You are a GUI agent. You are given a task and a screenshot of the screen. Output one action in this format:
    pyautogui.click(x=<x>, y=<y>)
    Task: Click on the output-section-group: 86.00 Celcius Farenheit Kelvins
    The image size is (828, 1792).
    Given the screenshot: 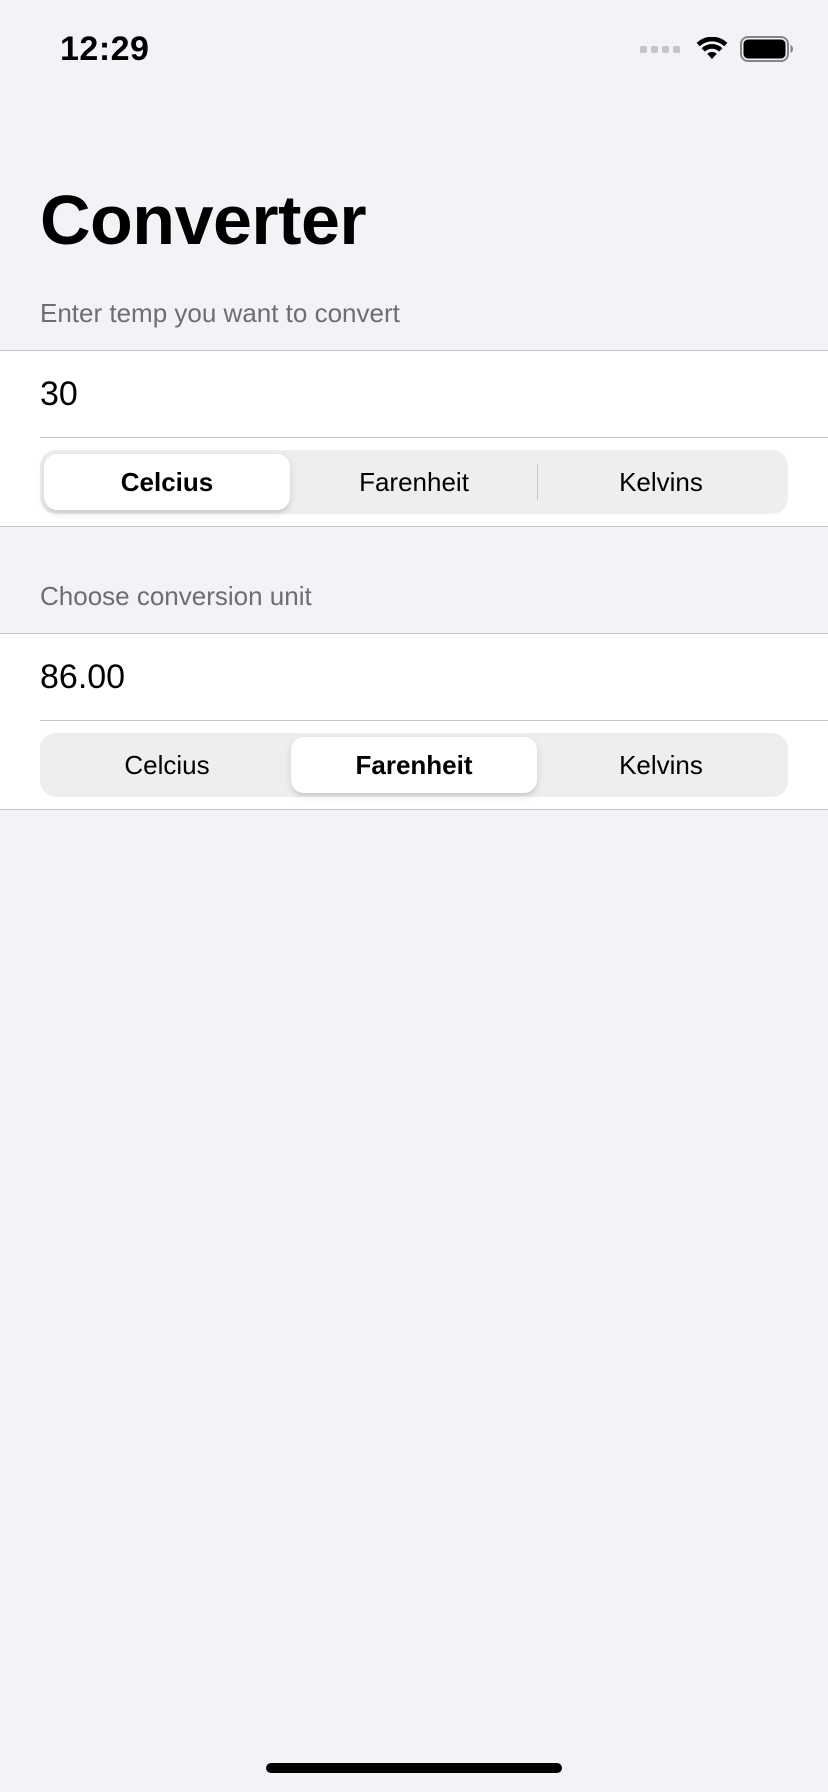 What is the action you would take?
    pyautogui.click(x=414, y=721)
    